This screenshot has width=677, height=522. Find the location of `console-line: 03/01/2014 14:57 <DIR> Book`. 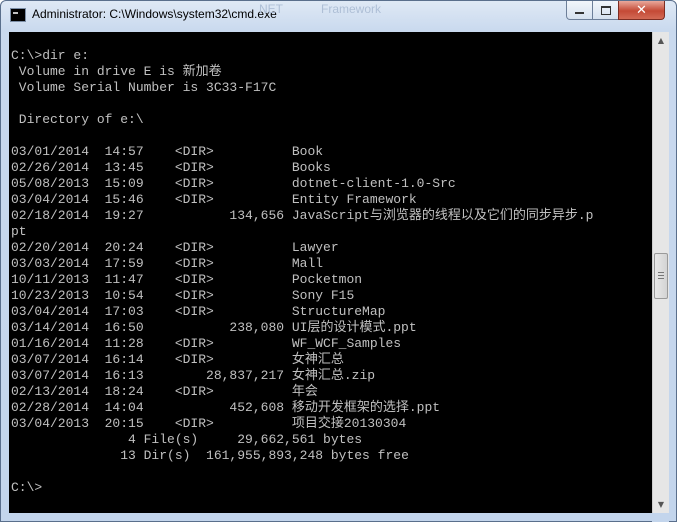

console-line: 03/01/2014 14:57 <DIR> Book is located at coordinates (167, 151).